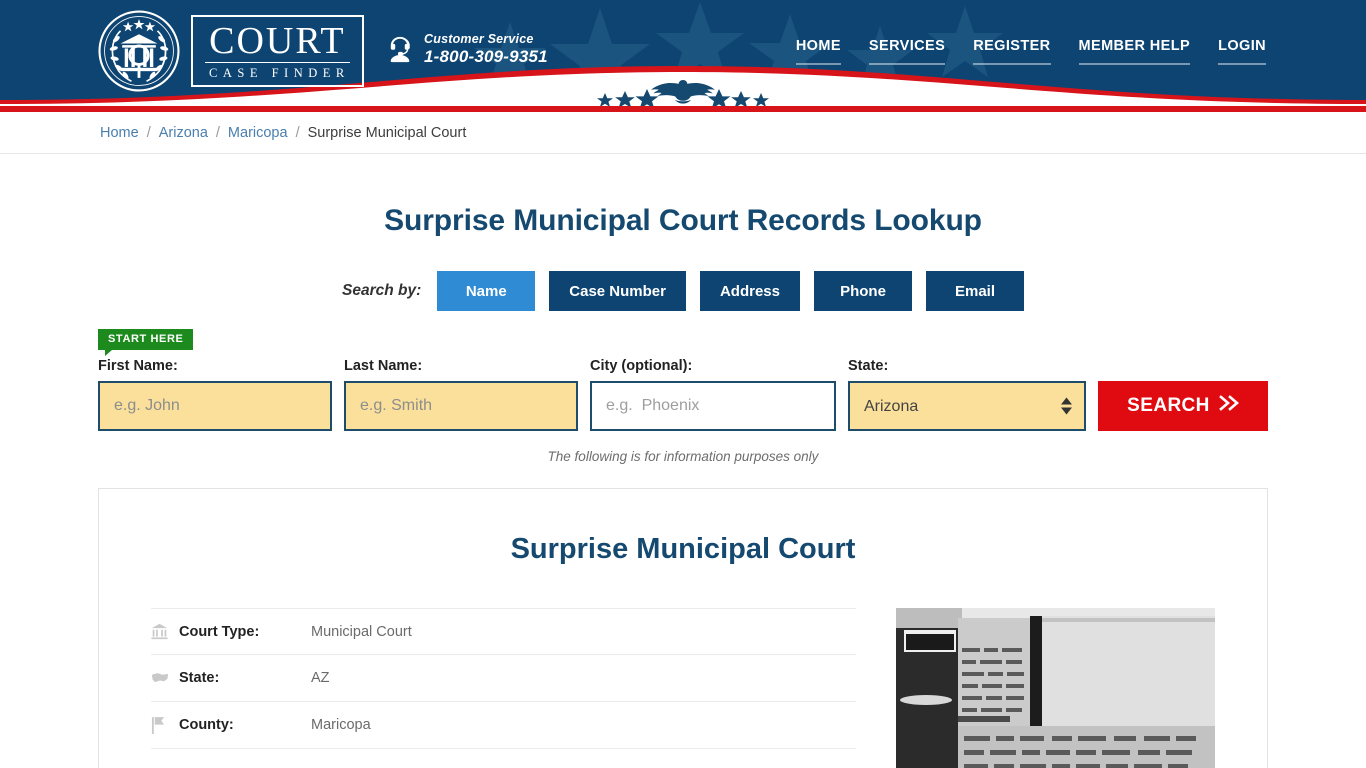  What do you see at coordinates (713, 406) in the screenshot?
I see `city-input` at bounding box center [713, 406].